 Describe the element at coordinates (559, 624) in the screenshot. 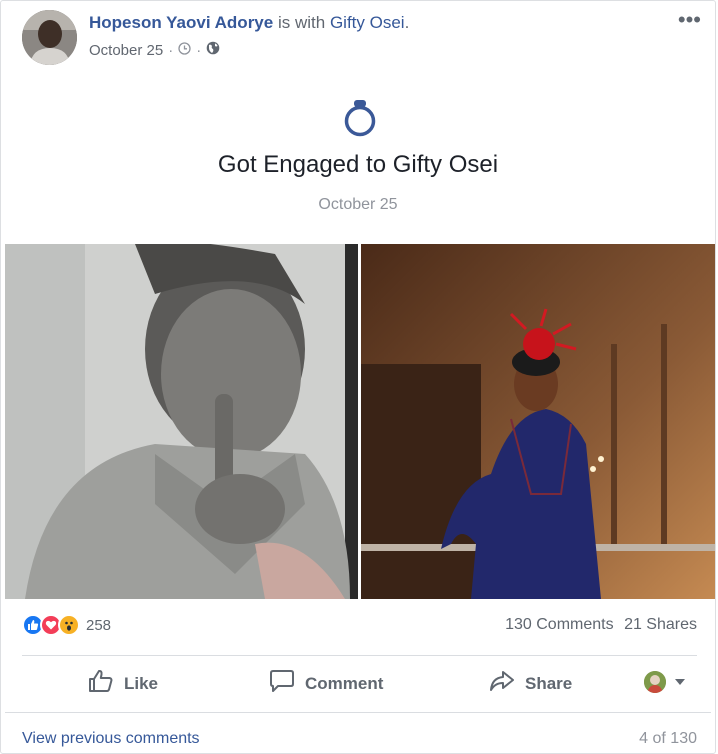

I see `comments-count-link: 130 Comments` at that location.